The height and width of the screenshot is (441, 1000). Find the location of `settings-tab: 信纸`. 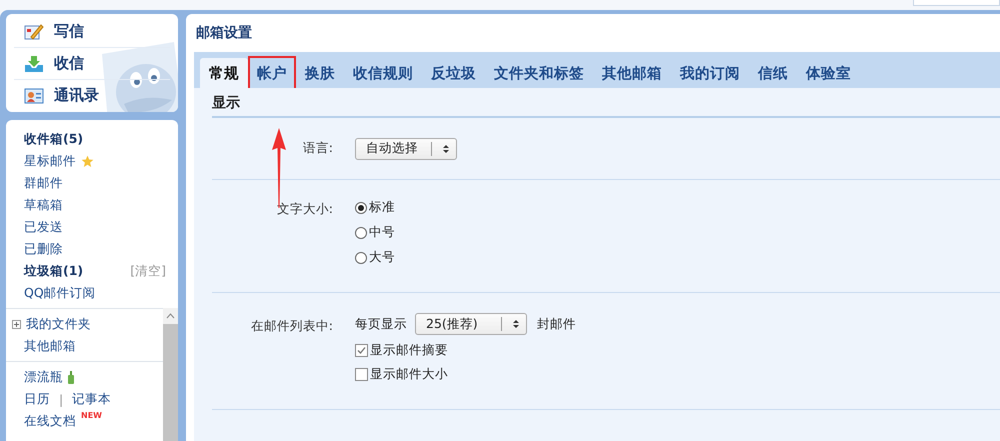

settings-tab: 信纸 is located at coordinates (773, 73).